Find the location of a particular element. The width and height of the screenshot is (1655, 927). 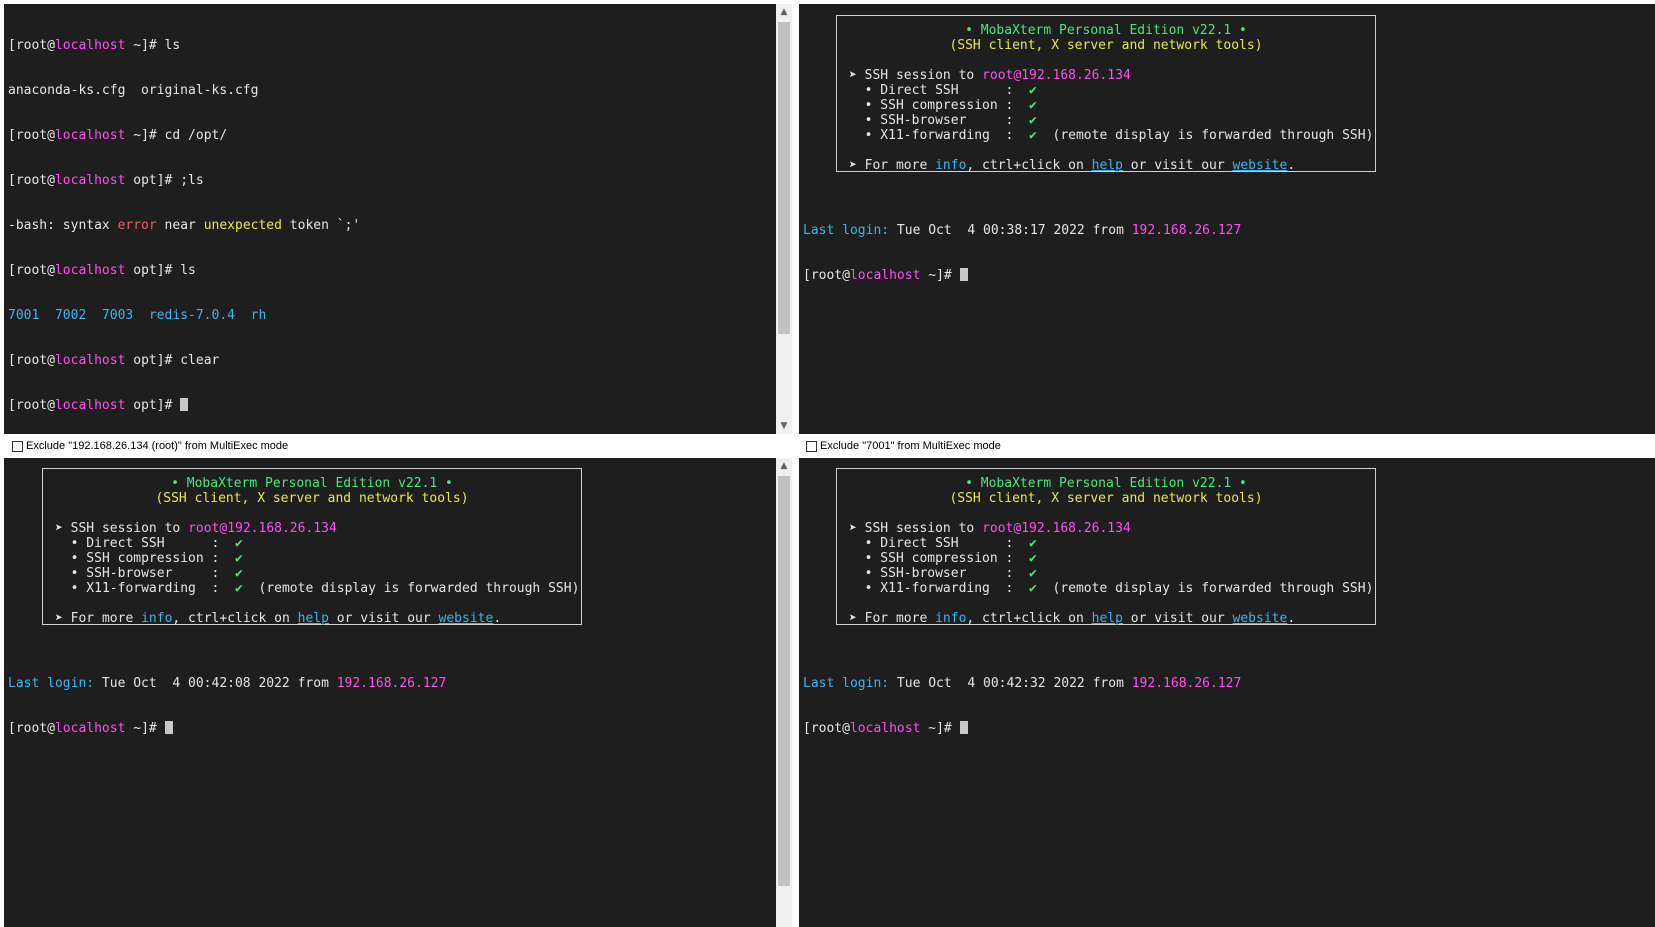

banner-ssh-browser: • SSH-browser : ✔ is located at coordinates (1106, 120).